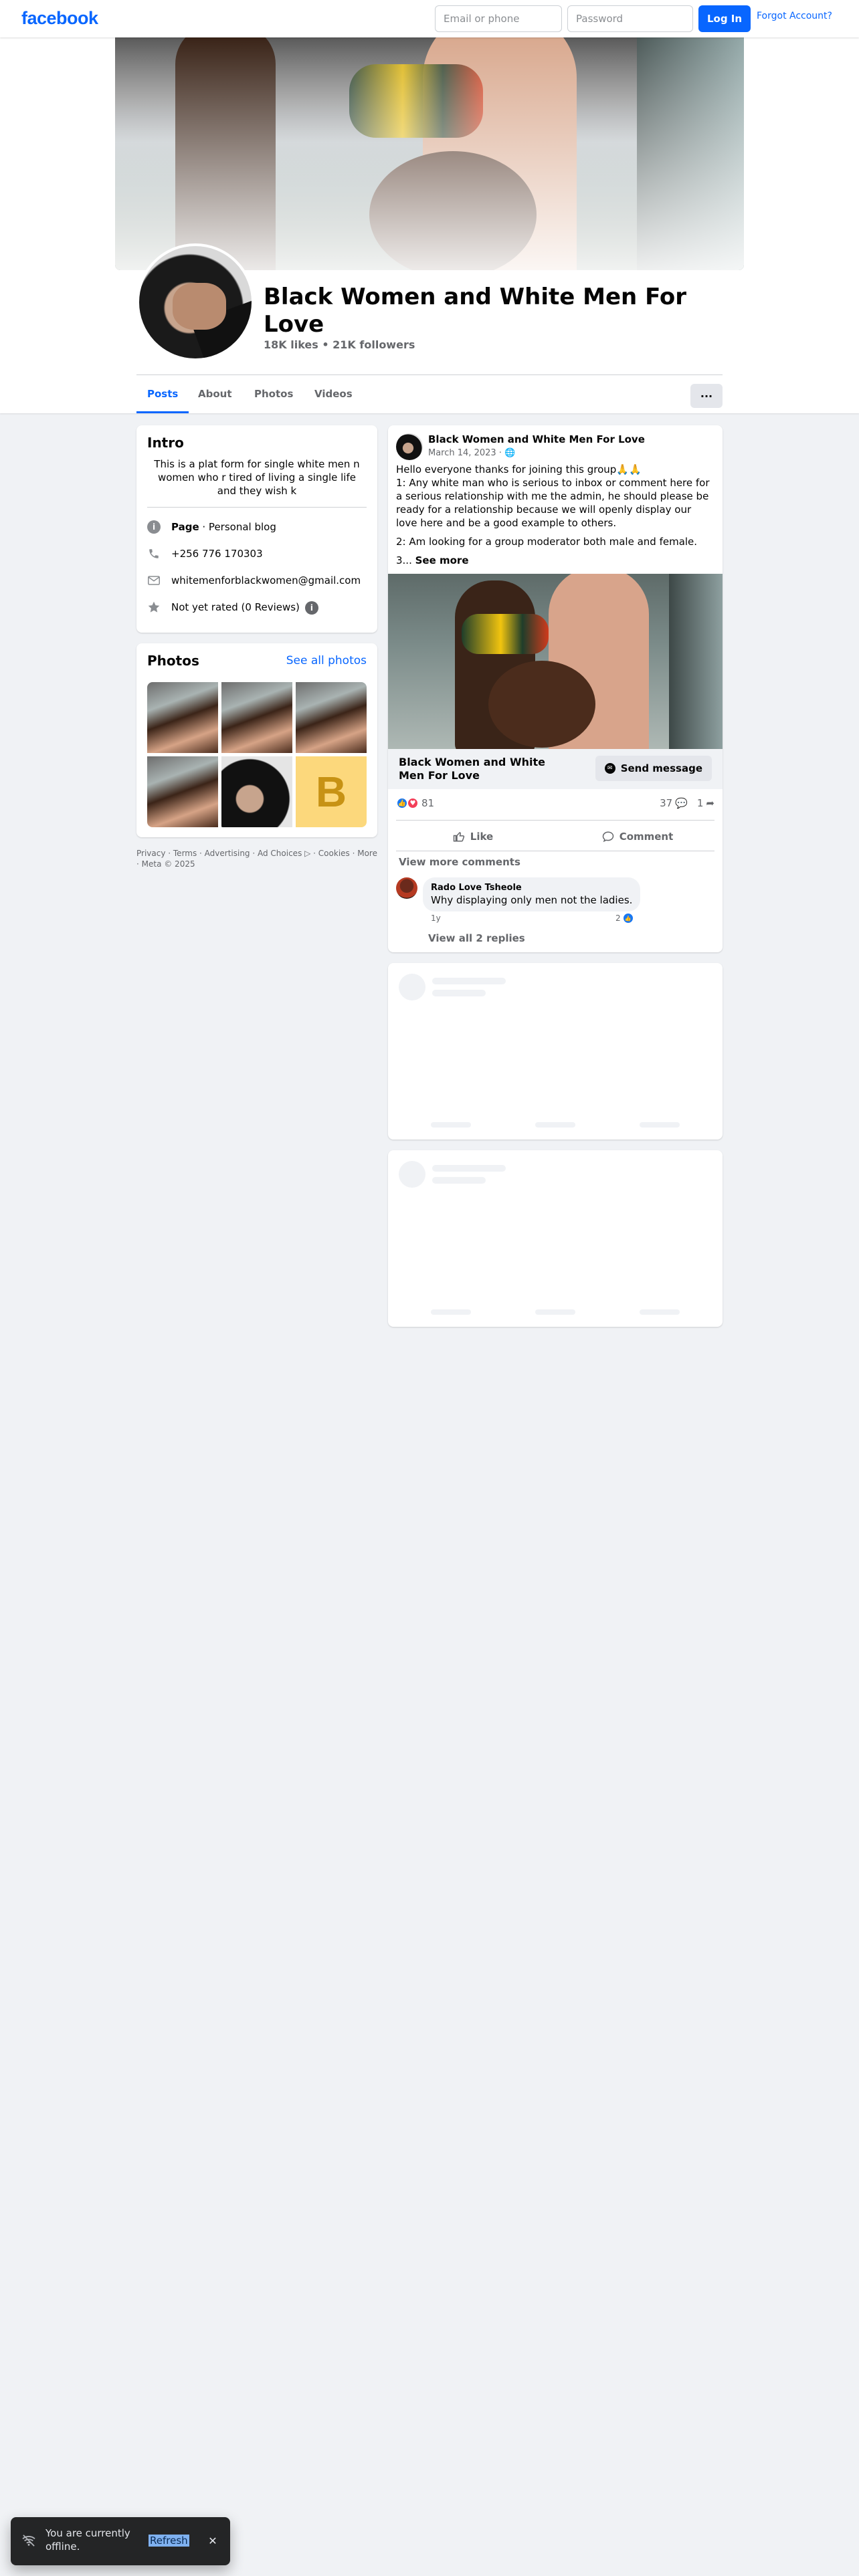 The image size is (859, 2576). I want to click on view-more-comments-link: View more comments, so click(460, 862).